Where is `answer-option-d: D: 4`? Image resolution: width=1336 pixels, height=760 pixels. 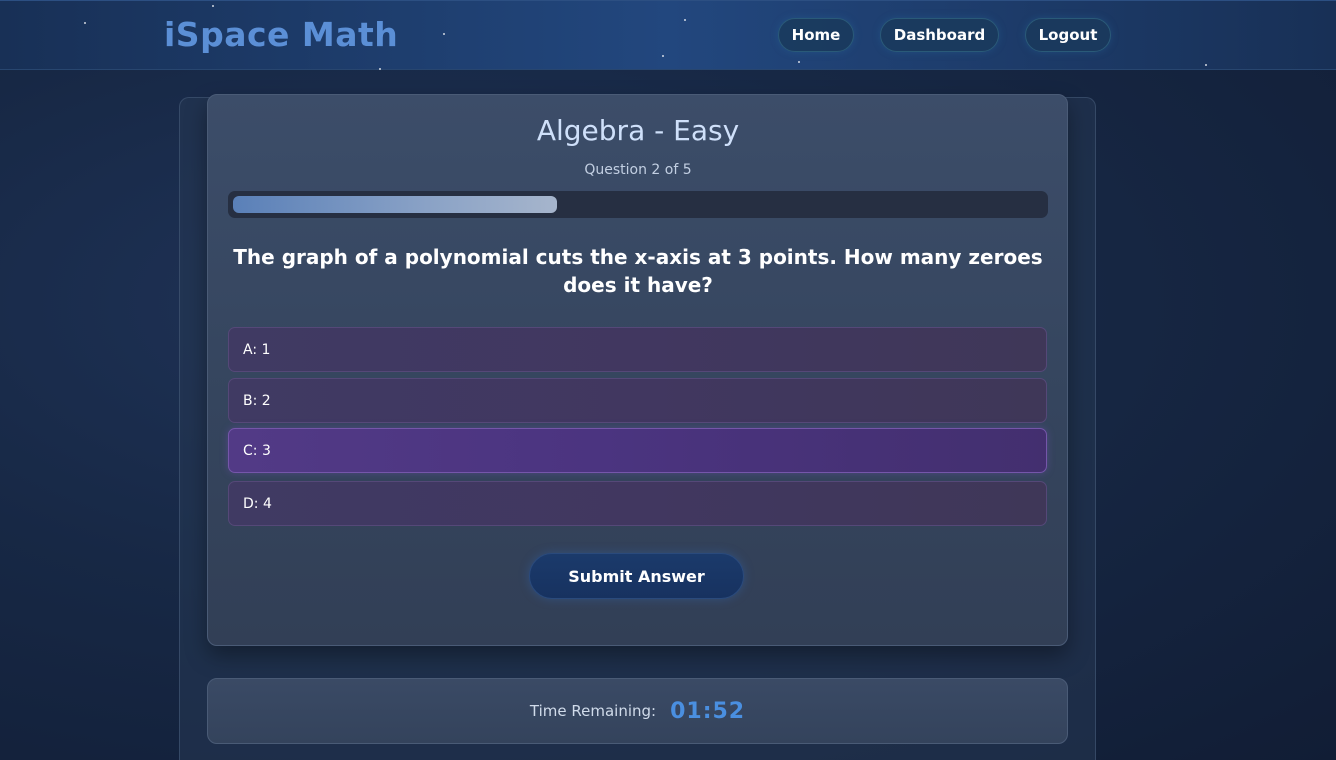
answer-option-d: D: 4 is located at coordinates (637, 503).